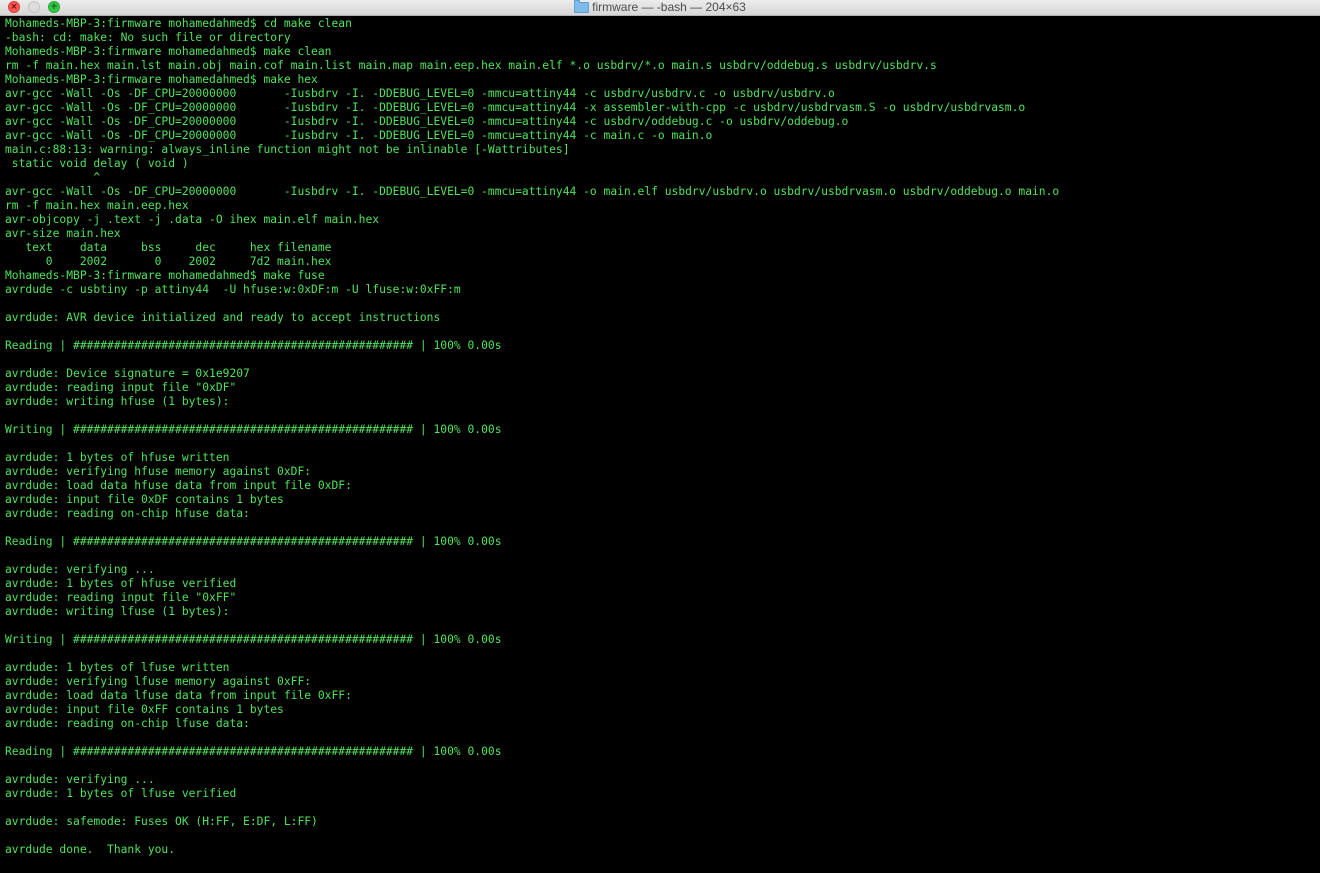  I want to click on terminal-line: ^, so click(53, 177).